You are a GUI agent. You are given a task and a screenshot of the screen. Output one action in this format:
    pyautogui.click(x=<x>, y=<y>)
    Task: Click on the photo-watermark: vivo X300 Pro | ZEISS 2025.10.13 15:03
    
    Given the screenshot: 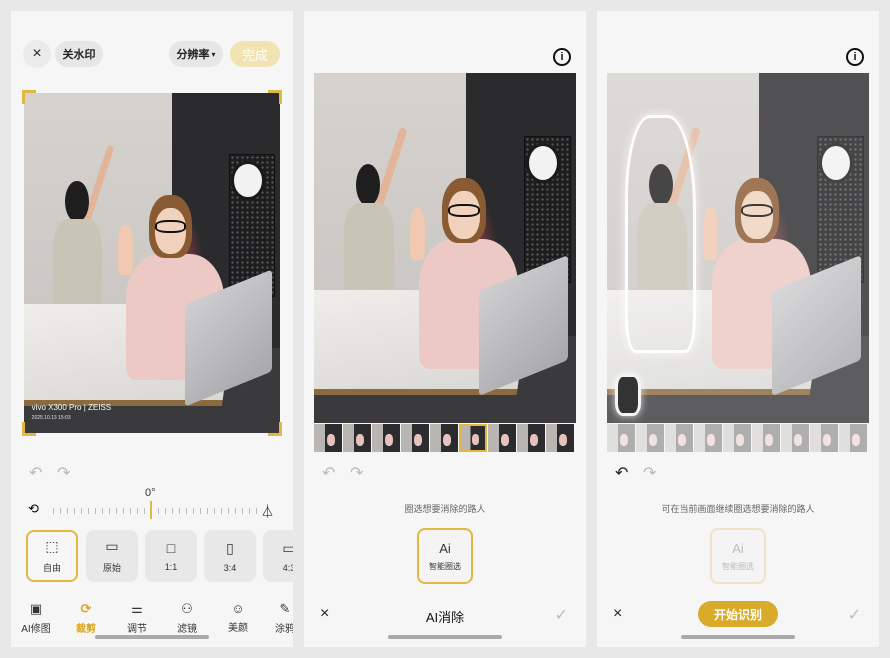 What is the action you would take?
    pyautogui.click(x=71, y=413)
    